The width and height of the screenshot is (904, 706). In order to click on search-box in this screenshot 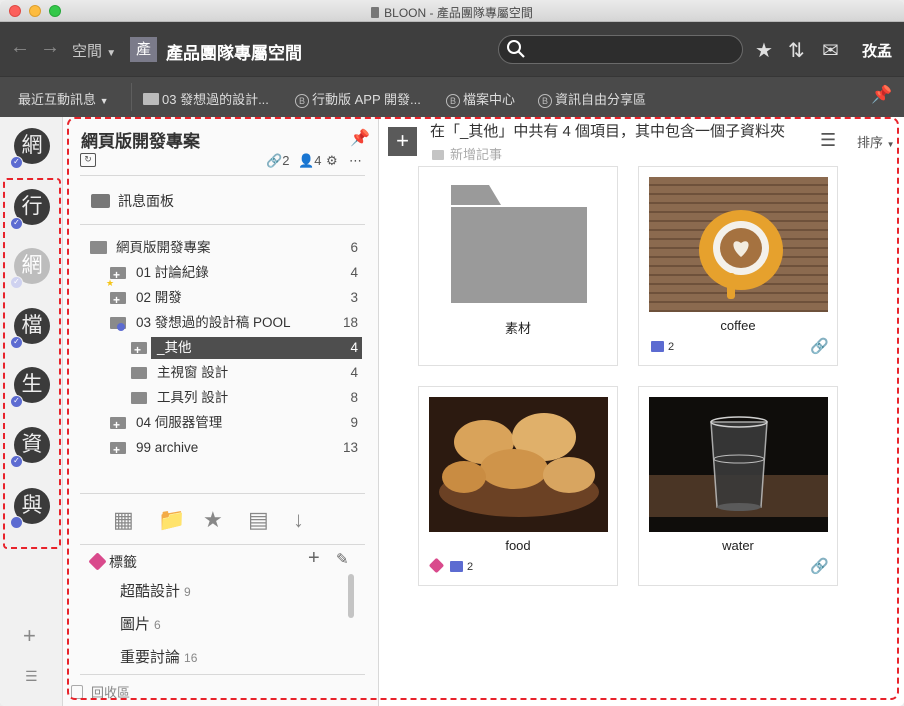, I will do `click(620, 49)`.